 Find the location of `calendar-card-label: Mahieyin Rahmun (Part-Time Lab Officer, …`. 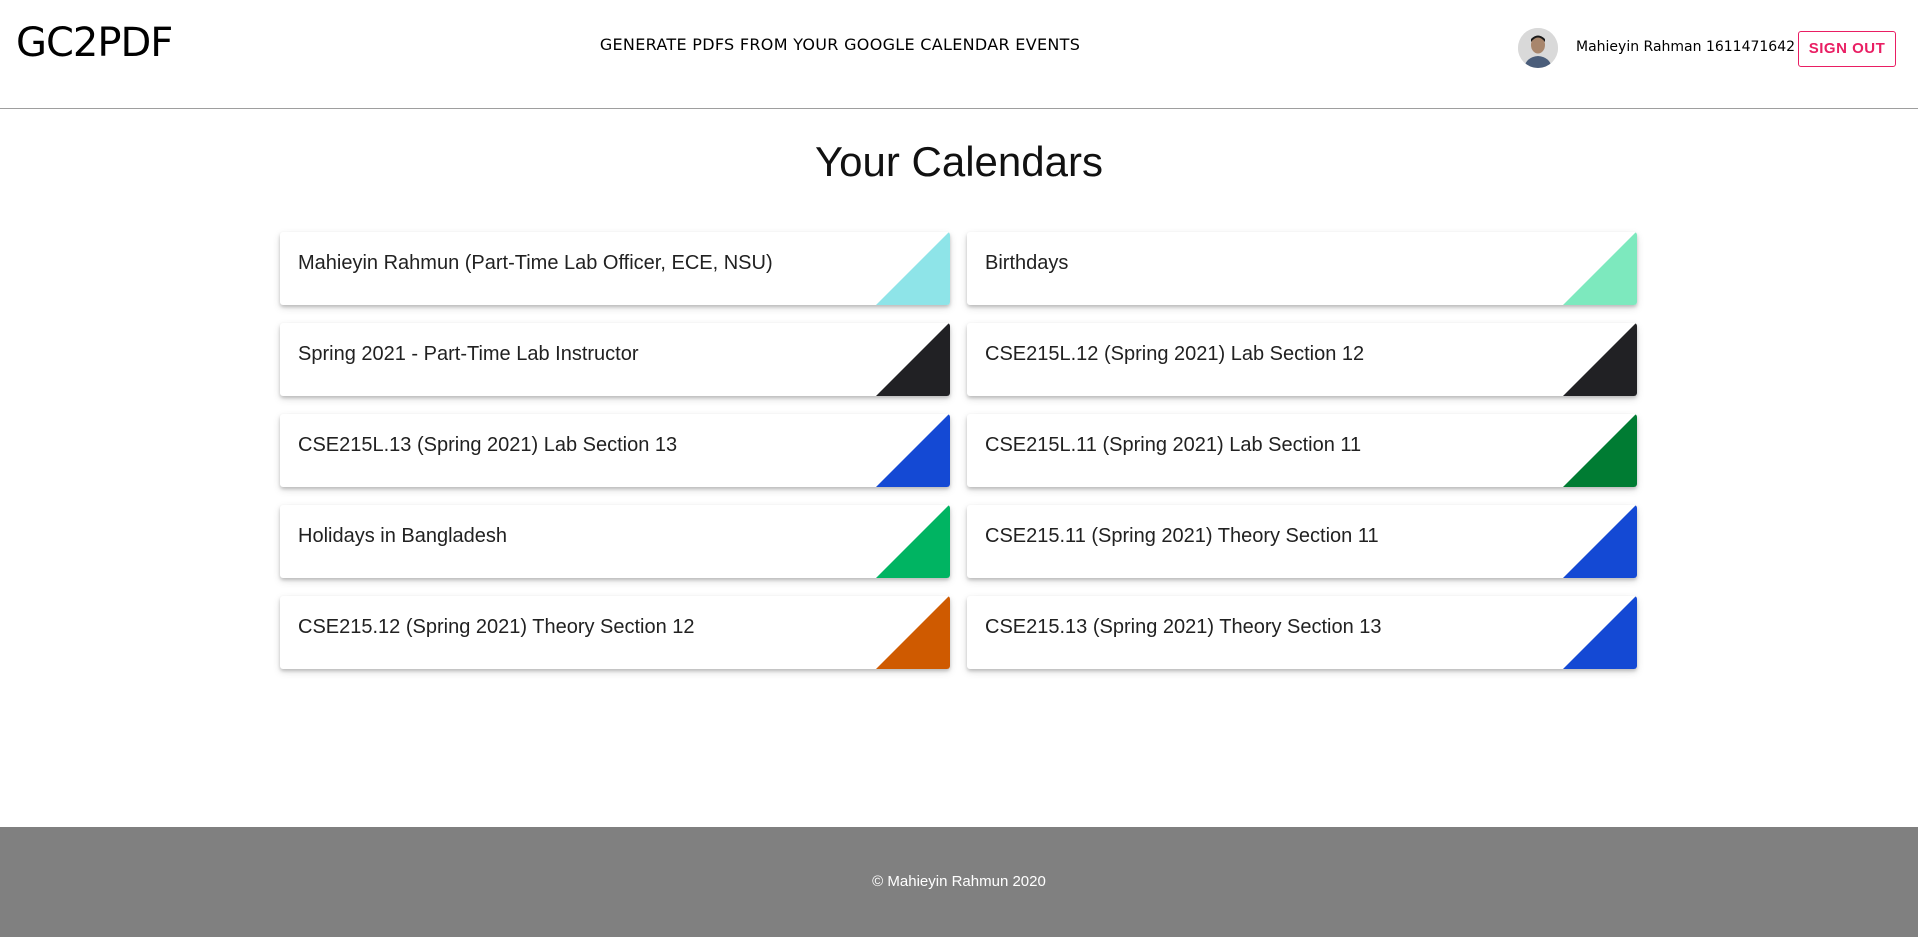

calendar-card-label: Mahieyin Rahmun (Part-Time Lab Officer, … is located at coordinates (535, 263).